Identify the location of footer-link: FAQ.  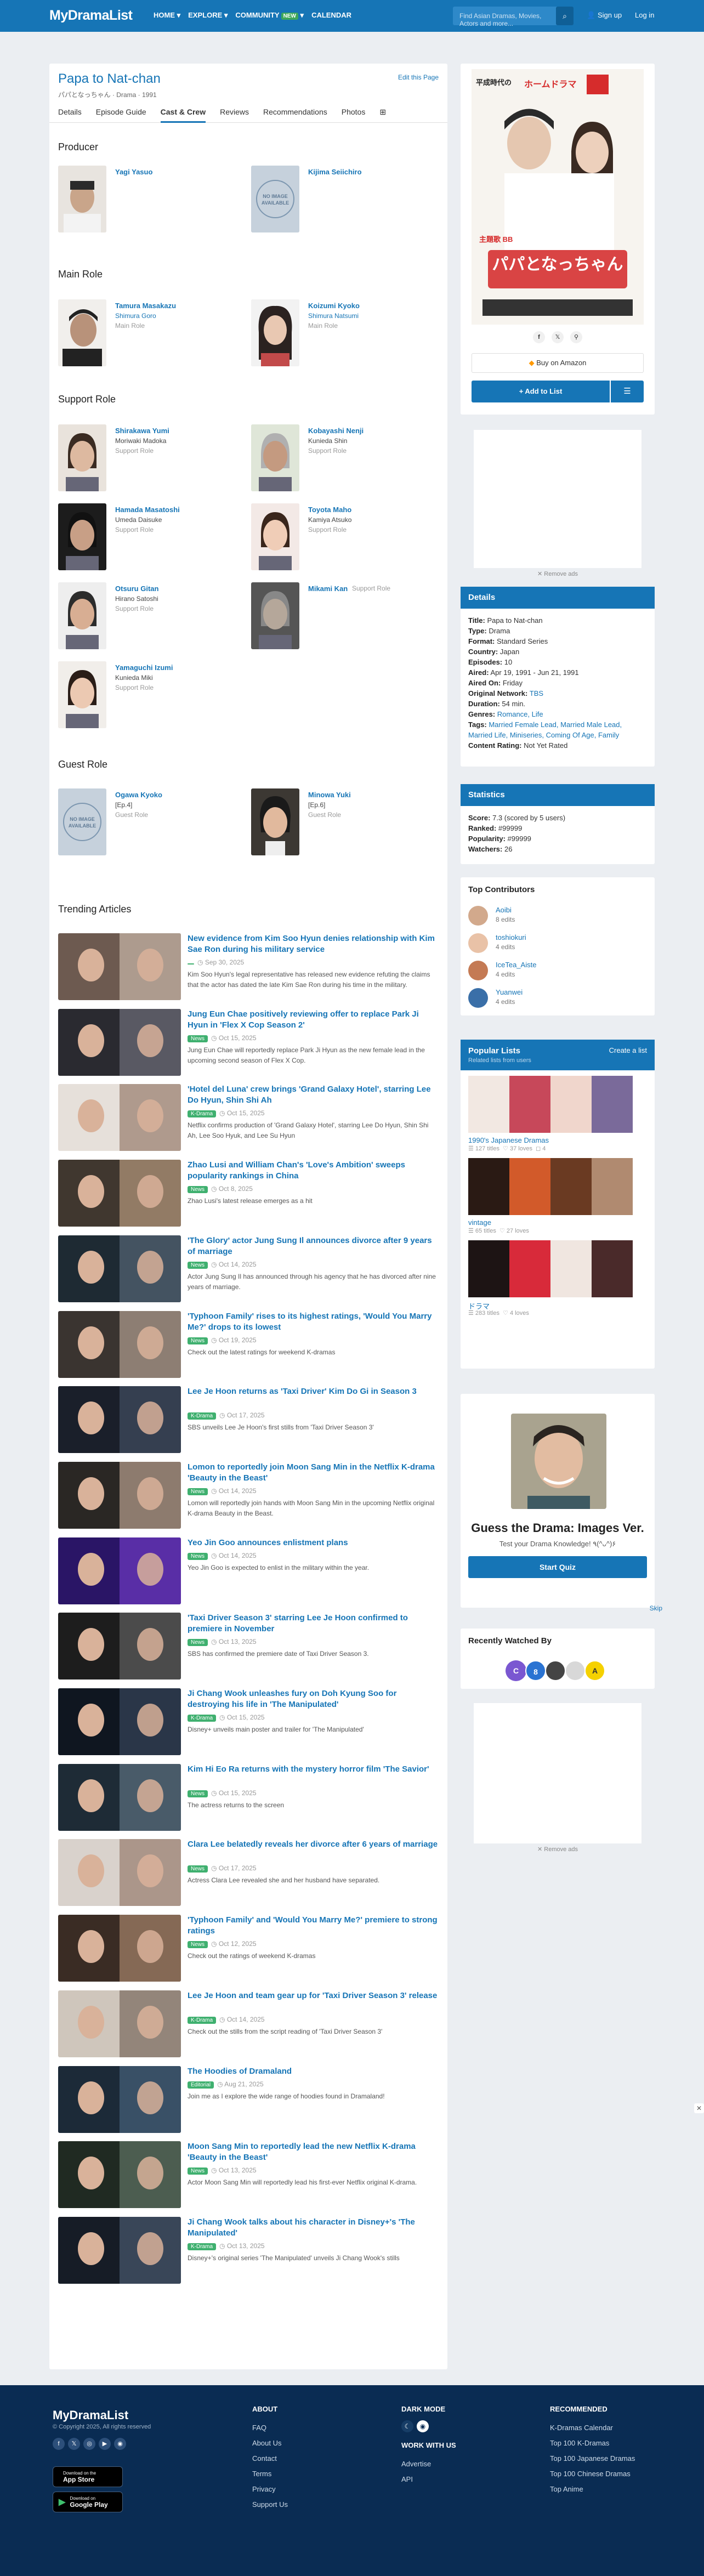
(270, 2428).